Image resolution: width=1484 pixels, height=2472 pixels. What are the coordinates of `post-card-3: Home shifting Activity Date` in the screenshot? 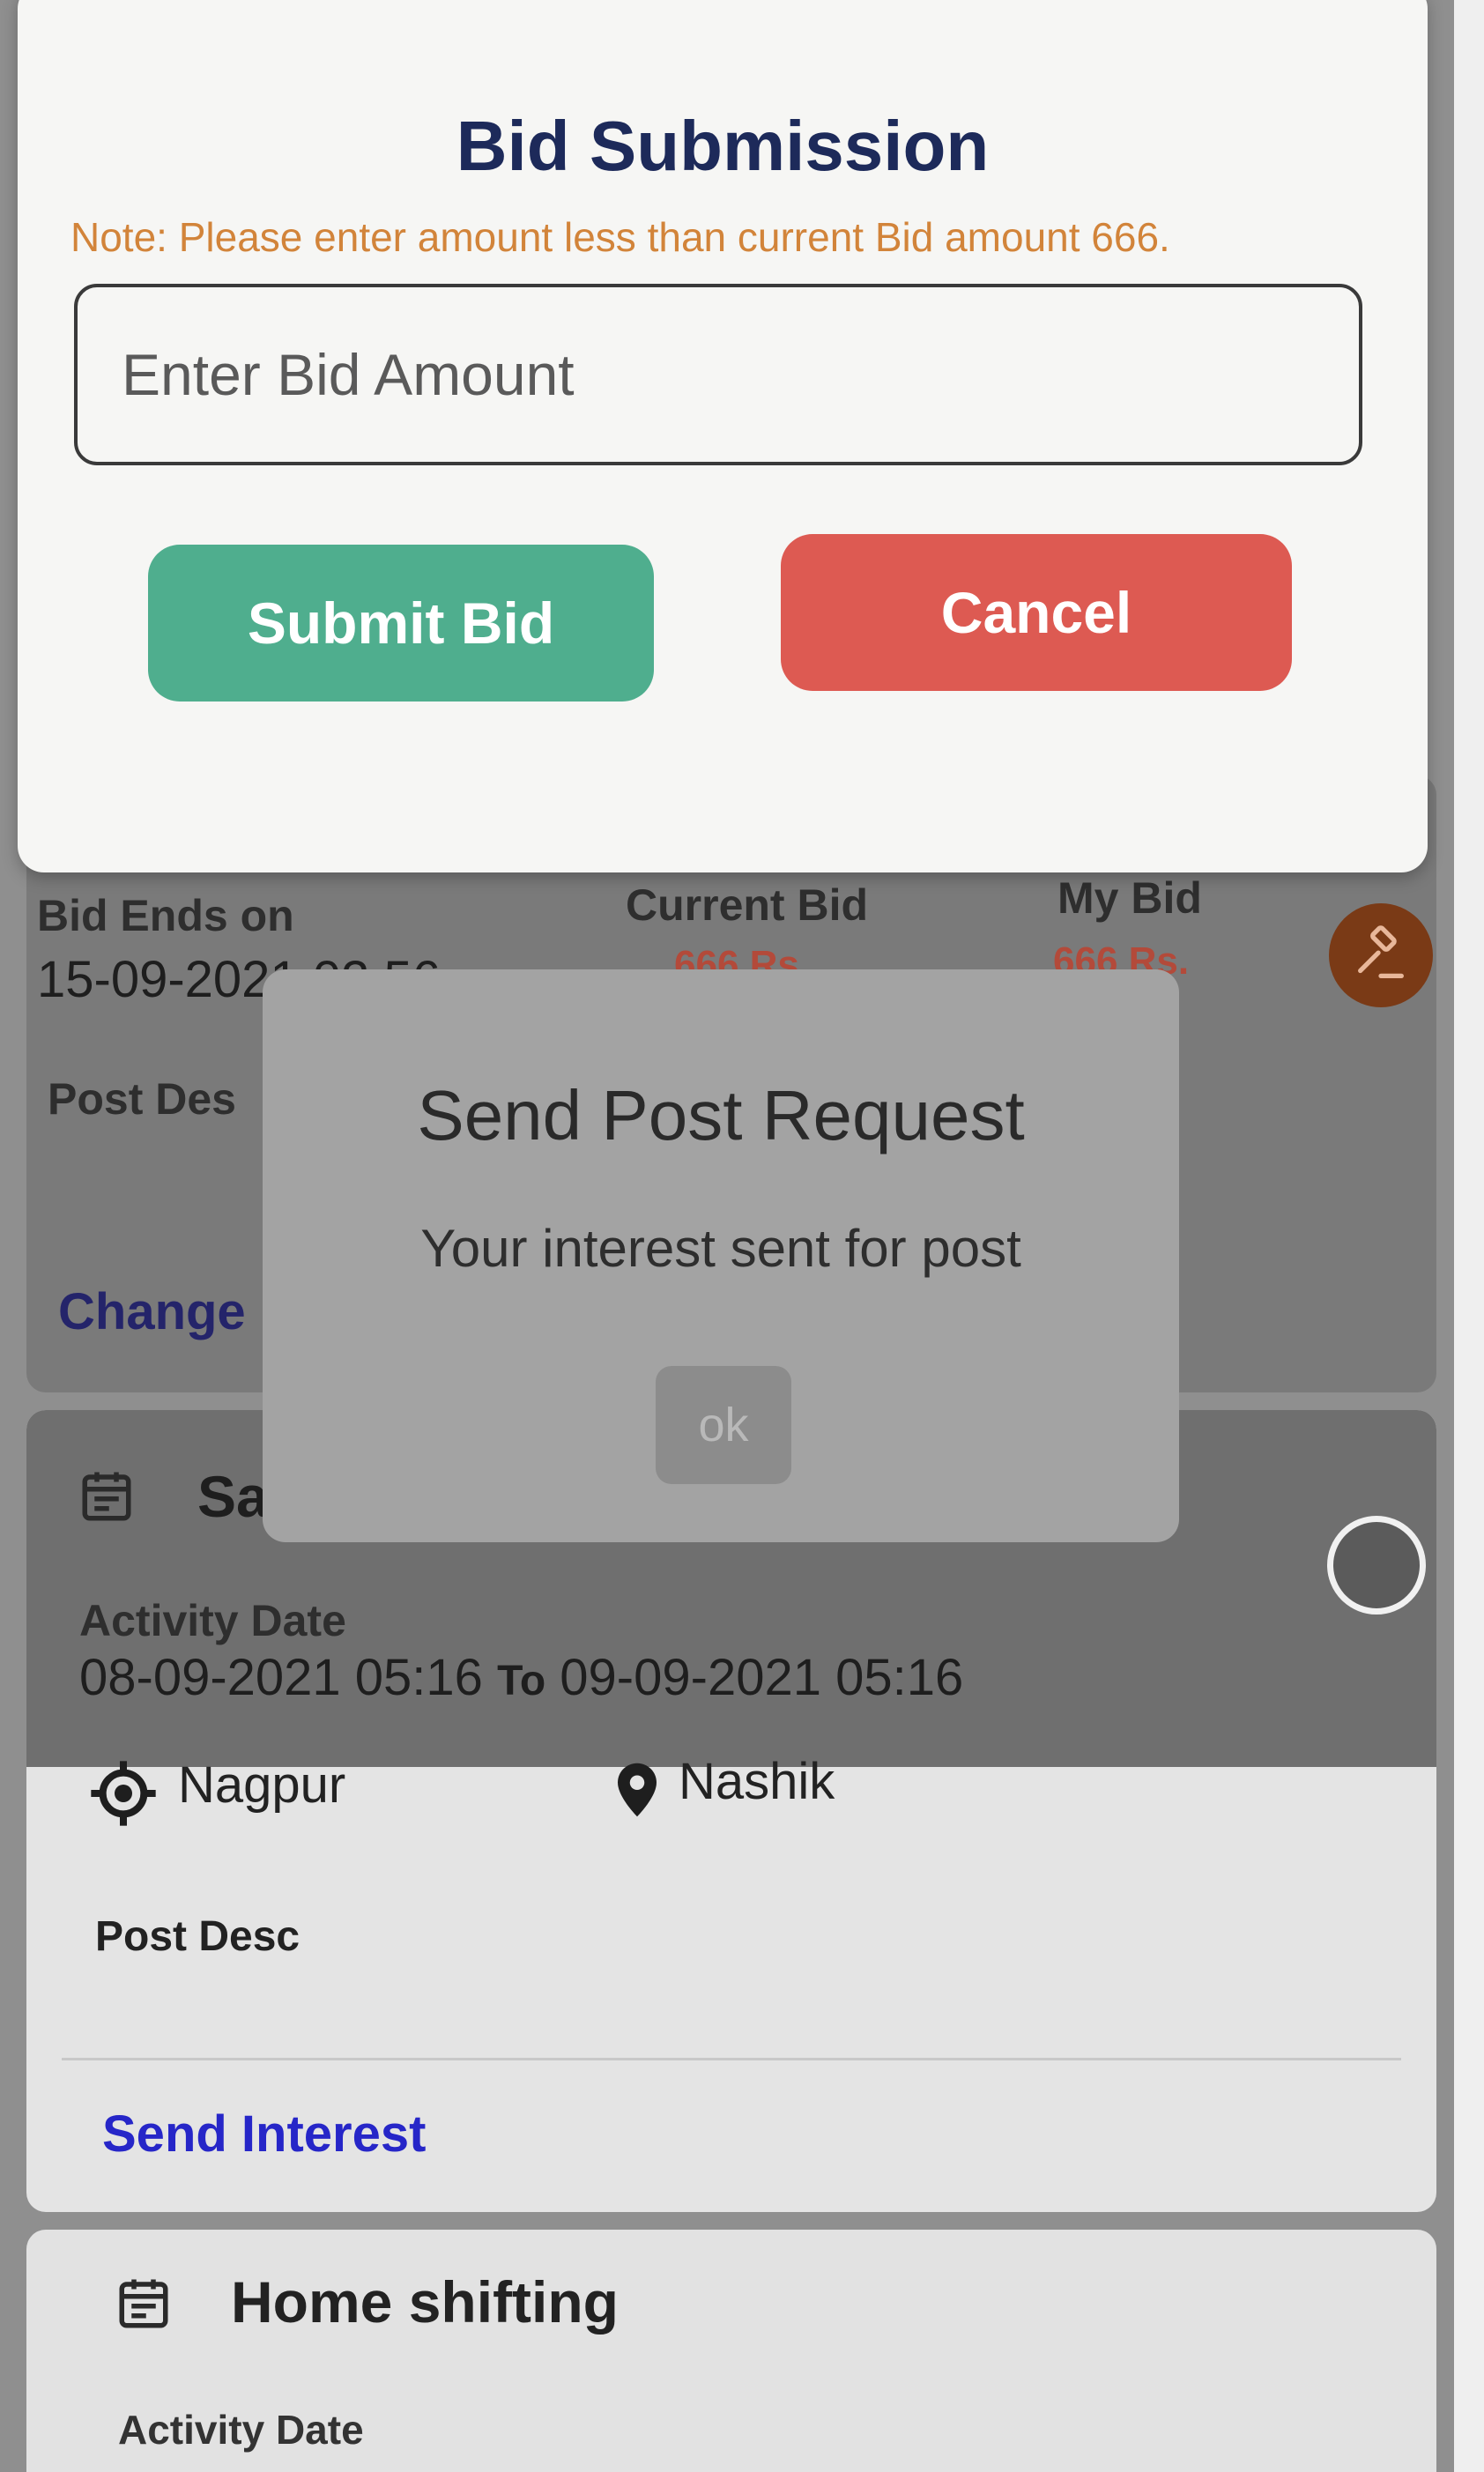 It's located at (731, 2351).